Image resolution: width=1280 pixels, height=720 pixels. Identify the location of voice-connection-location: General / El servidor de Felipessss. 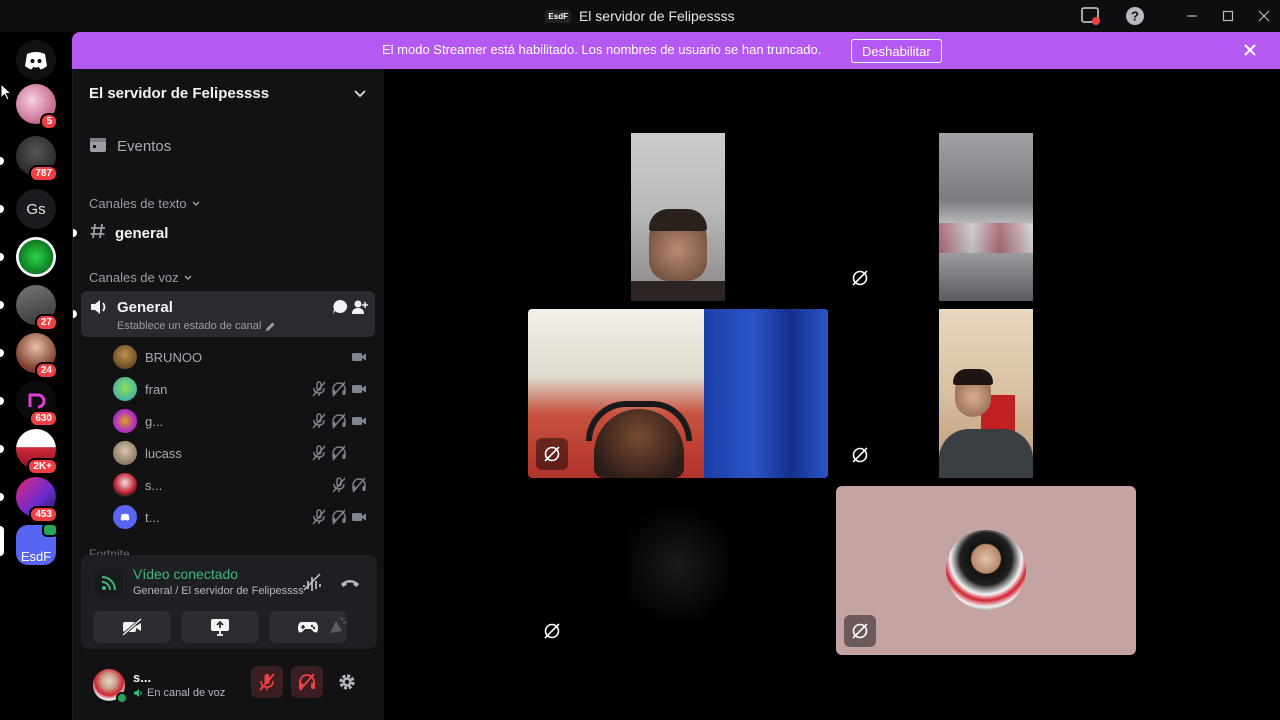
(218, 591).